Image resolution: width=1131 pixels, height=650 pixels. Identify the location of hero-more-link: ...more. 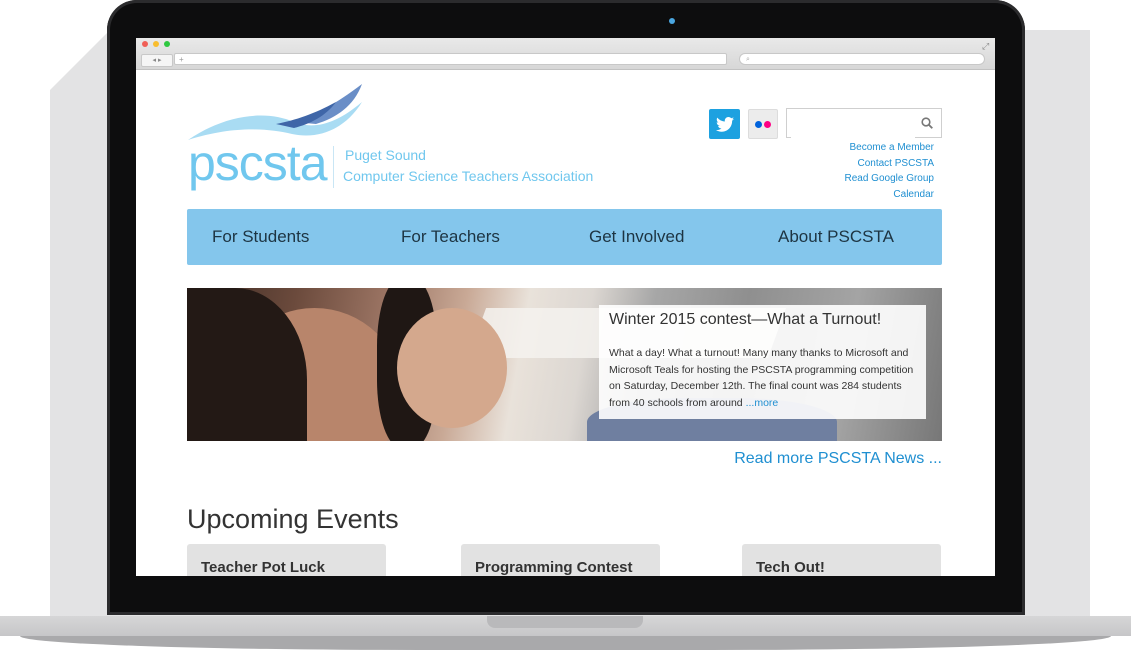
(762, 403).